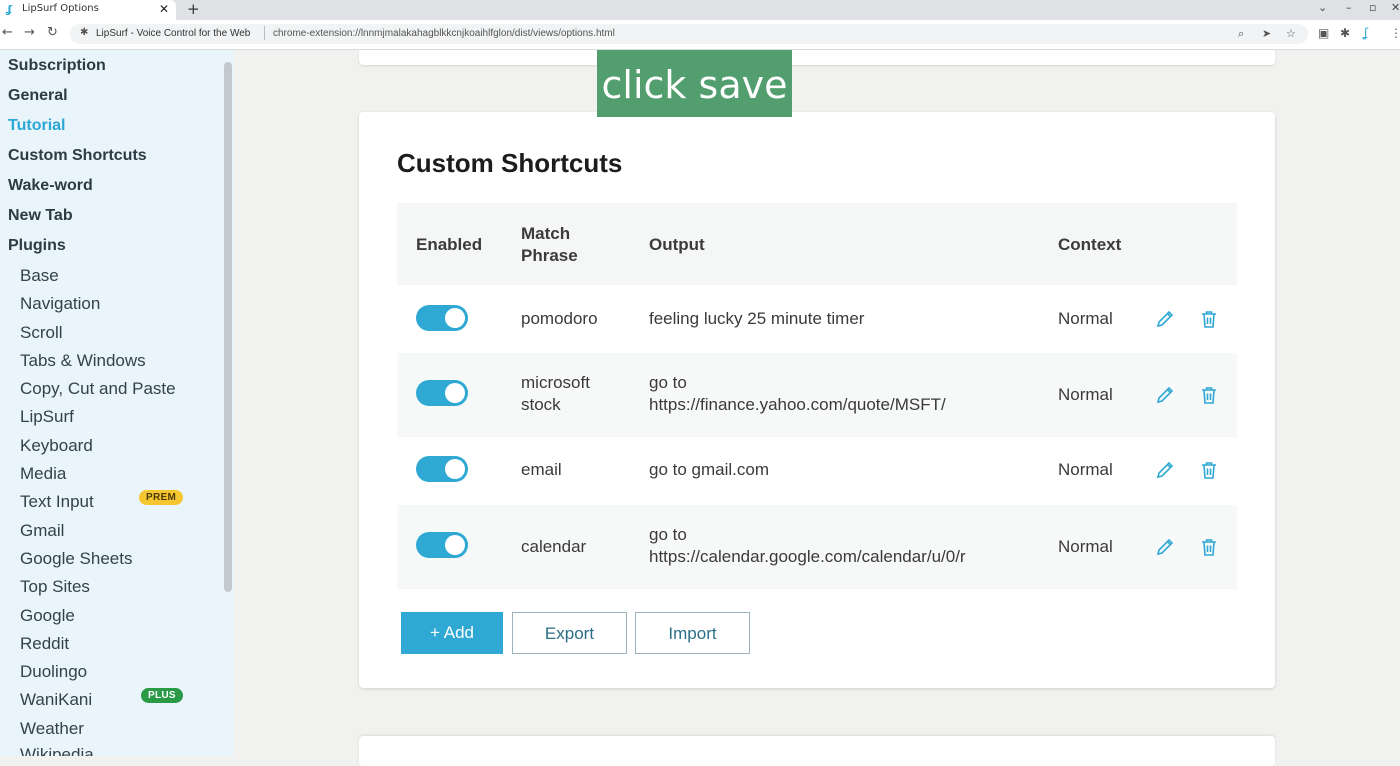  What do you see at coordinates (817, 751) in the screenshot?
I see `next-card` at bounding box center [817, 751].